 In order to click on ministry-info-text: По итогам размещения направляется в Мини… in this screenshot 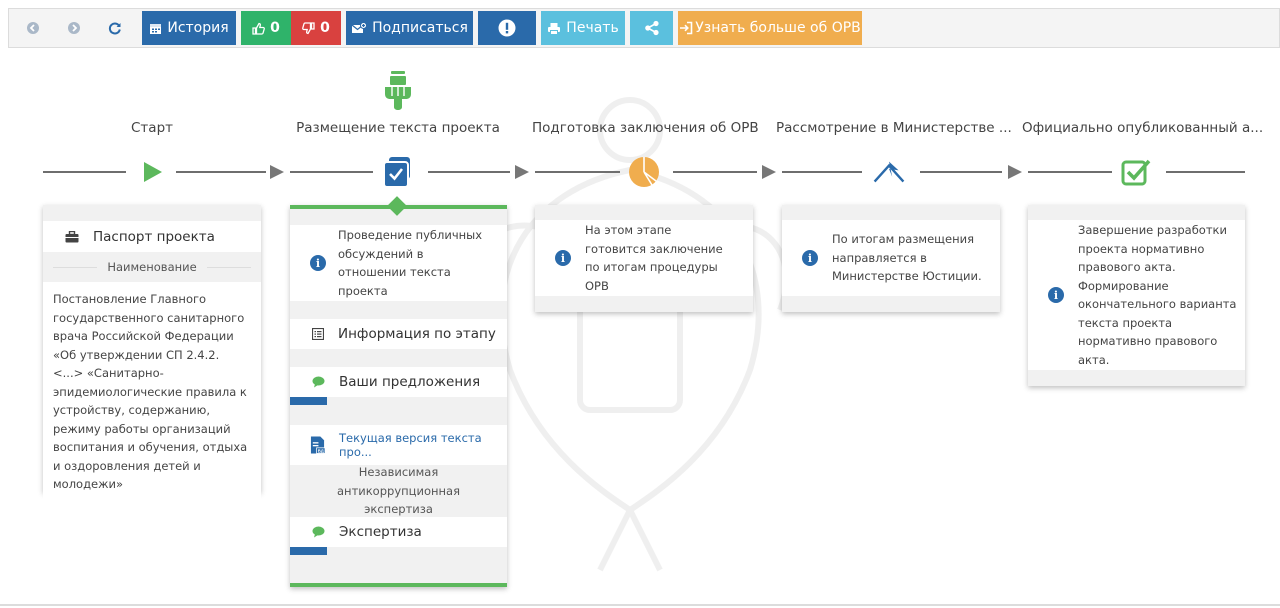, I will do `click(907, 258)`.